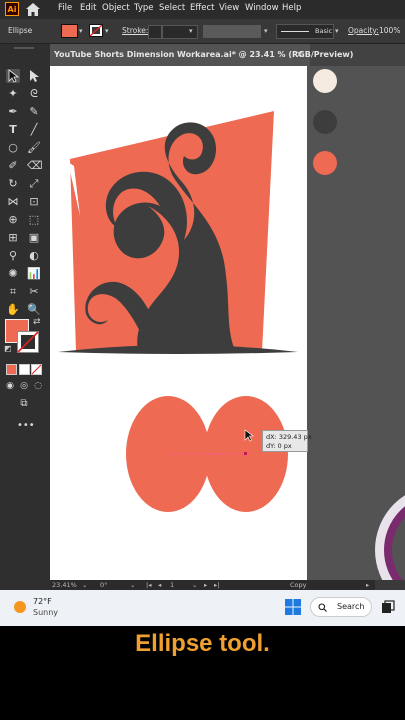  What do you see at coordinates (389, 30) in the screenshot?
I see `opacity-value: 100%` at bounding box center [389, 30].